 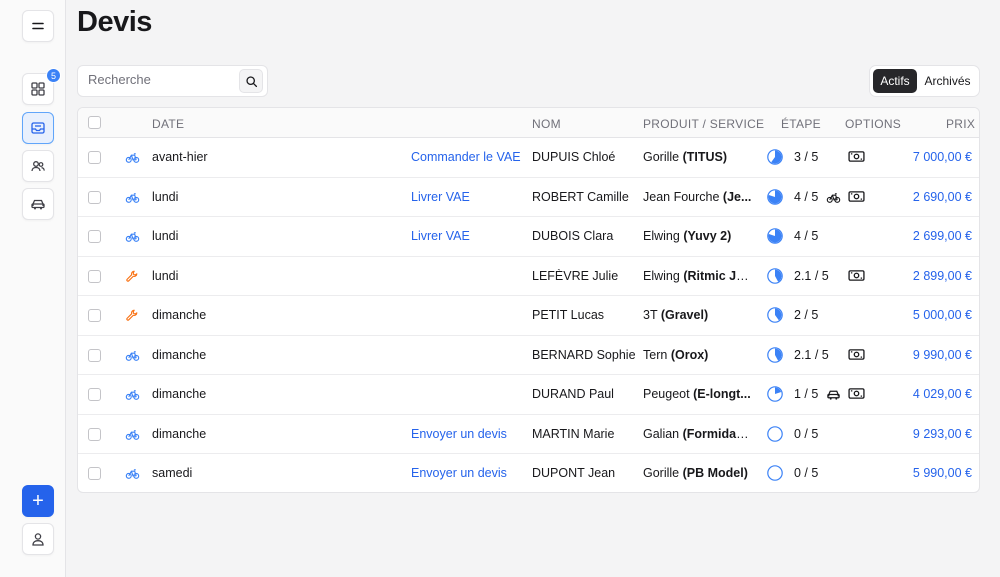 What do you see at coordinates (546, 124) in the screenshot?
I see `header-nom: NOM` at bounding box center [546, 124].